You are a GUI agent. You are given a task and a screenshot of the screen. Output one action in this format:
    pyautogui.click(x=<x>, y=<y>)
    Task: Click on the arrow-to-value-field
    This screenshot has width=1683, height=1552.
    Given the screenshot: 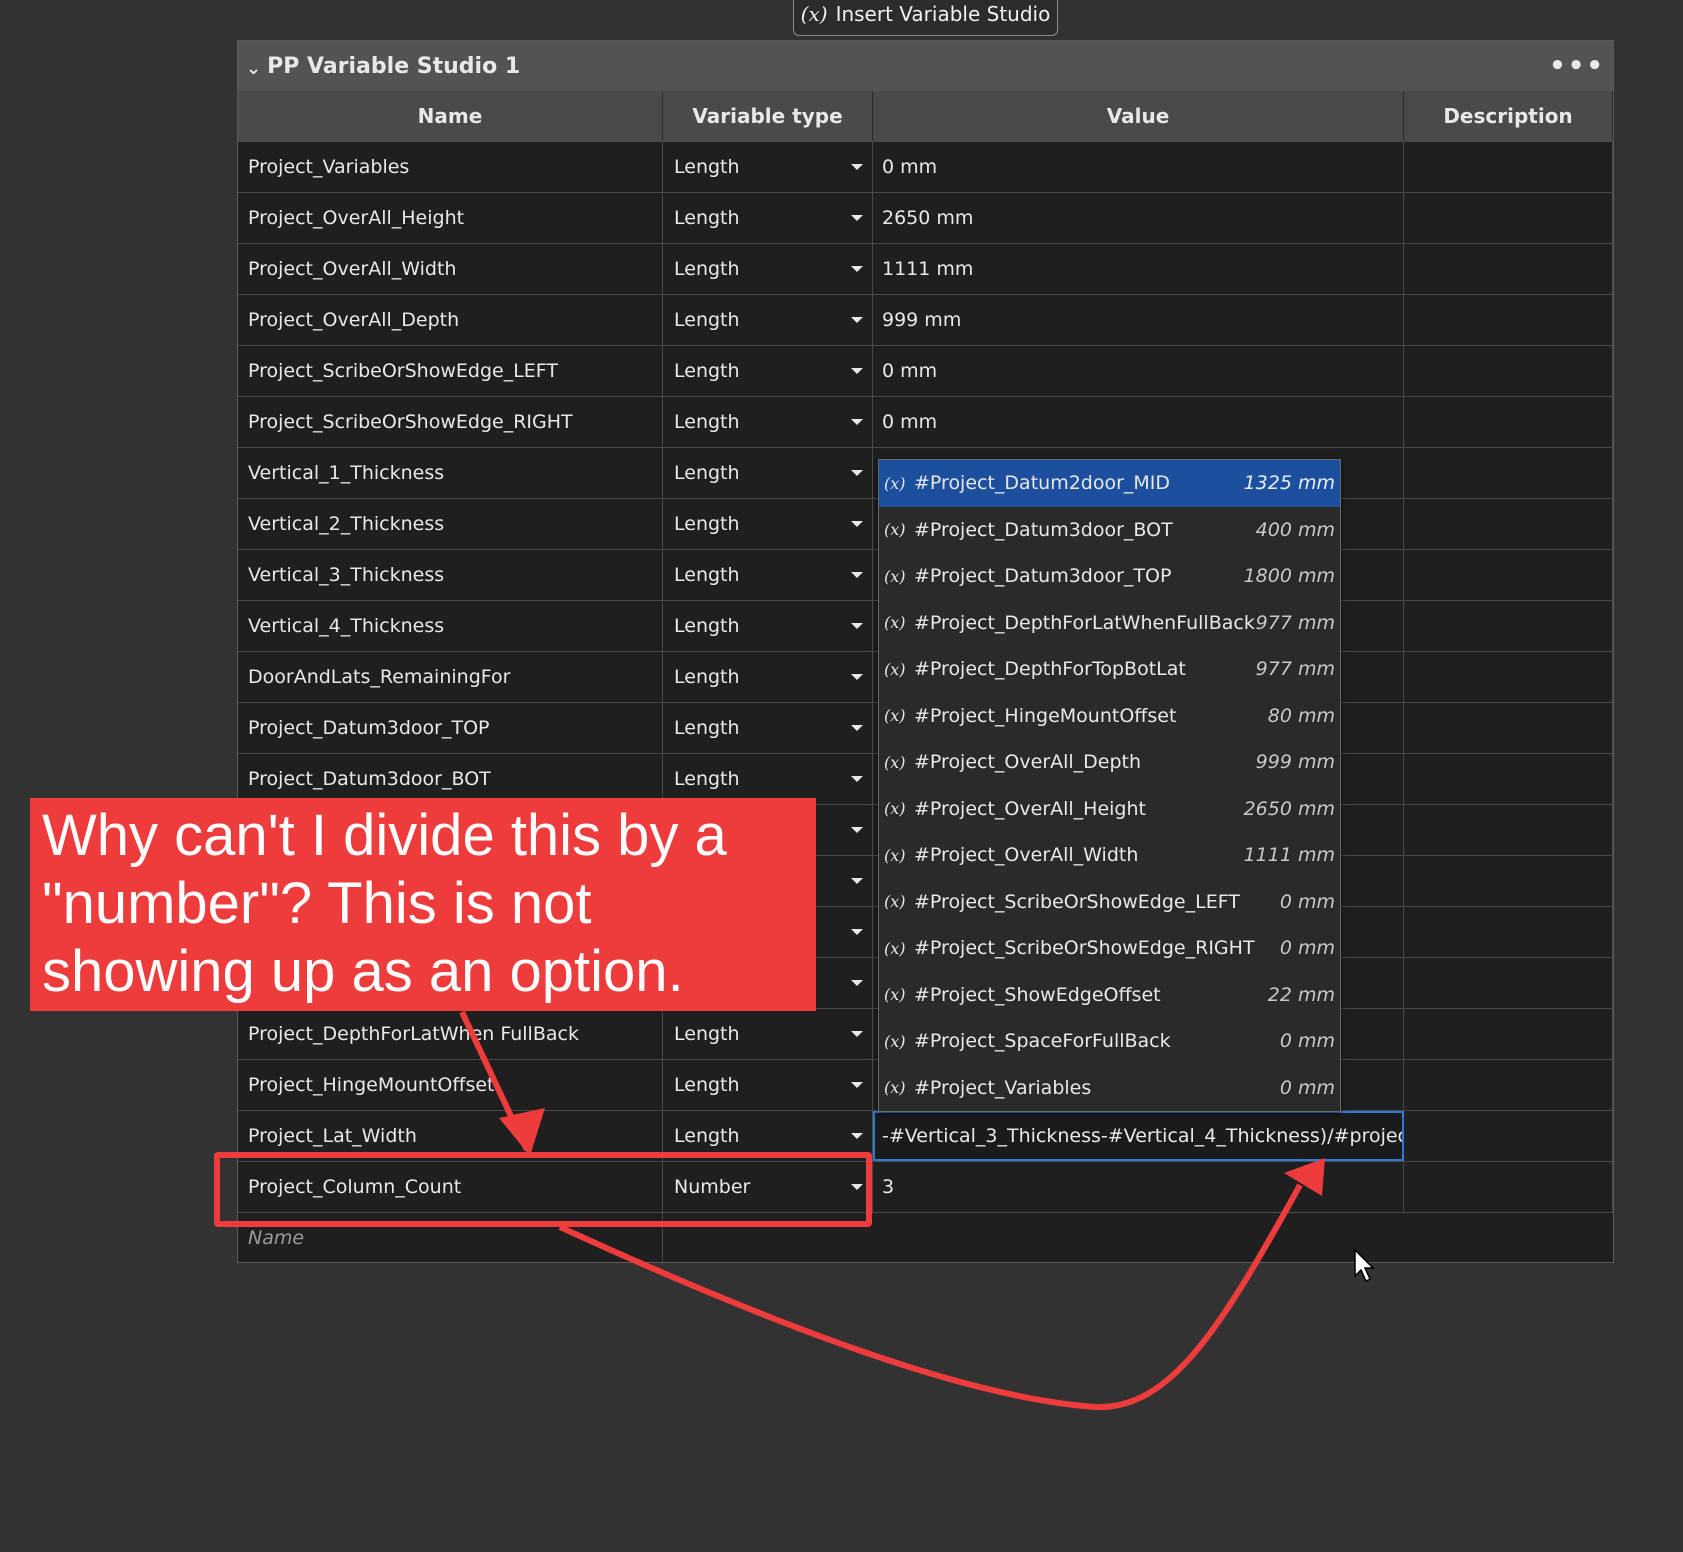 What is the action you would take?
    pyautogui.click(x=930, y=1297)
    